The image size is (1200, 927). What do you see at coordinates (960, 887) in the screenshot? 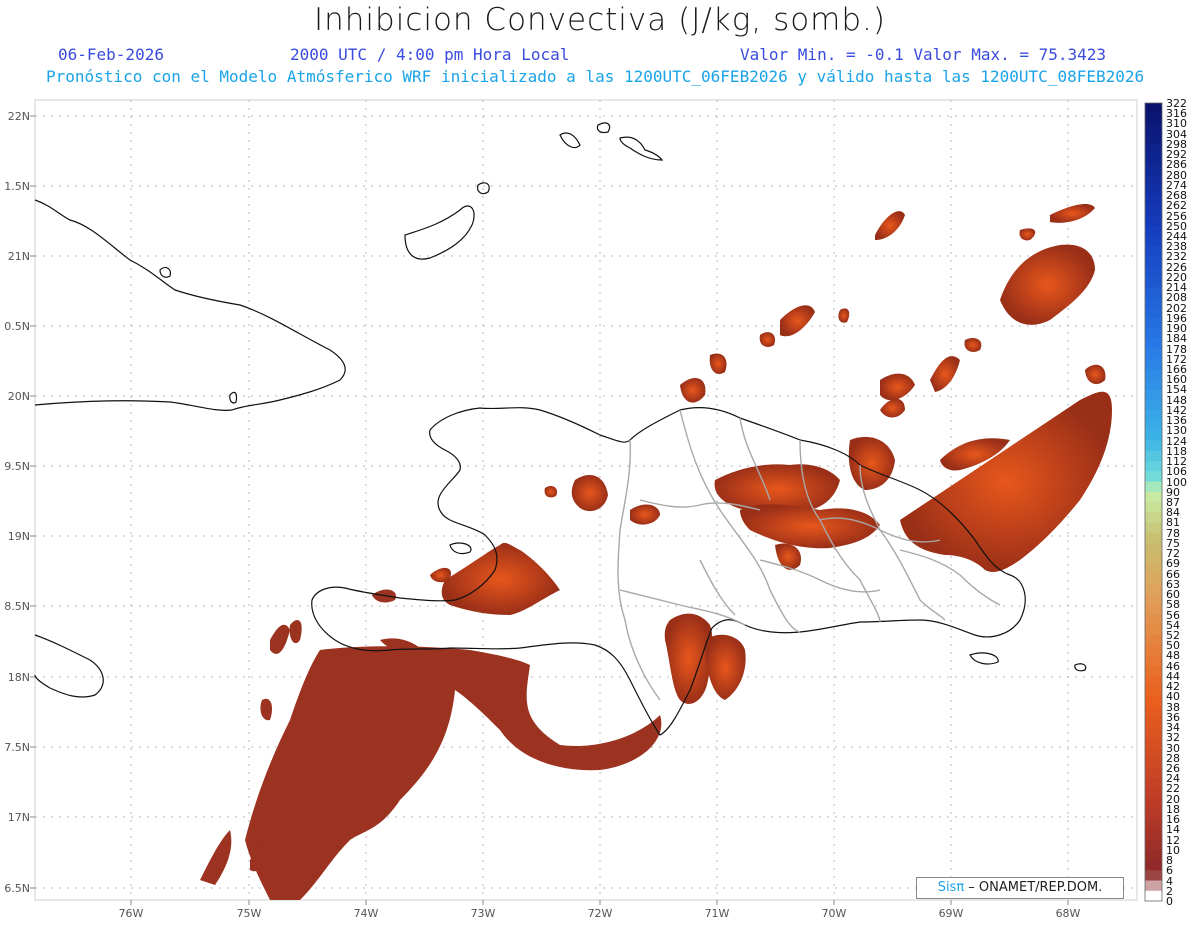
I see `brand-pi: π` at bounding box center [960, 887].